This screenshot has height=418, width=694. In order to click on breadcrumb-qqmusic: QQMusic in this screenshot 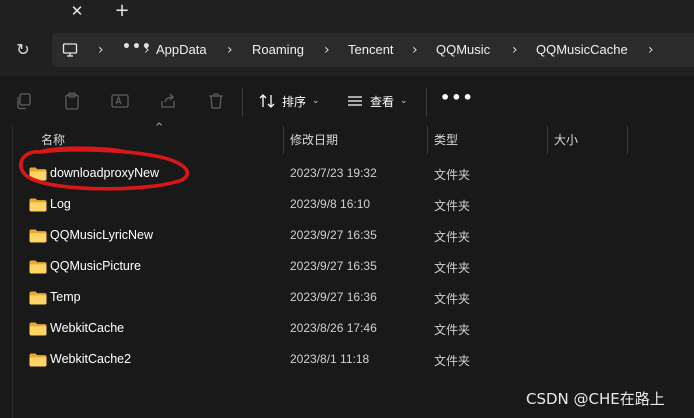, I will do `click(463, 50)`.